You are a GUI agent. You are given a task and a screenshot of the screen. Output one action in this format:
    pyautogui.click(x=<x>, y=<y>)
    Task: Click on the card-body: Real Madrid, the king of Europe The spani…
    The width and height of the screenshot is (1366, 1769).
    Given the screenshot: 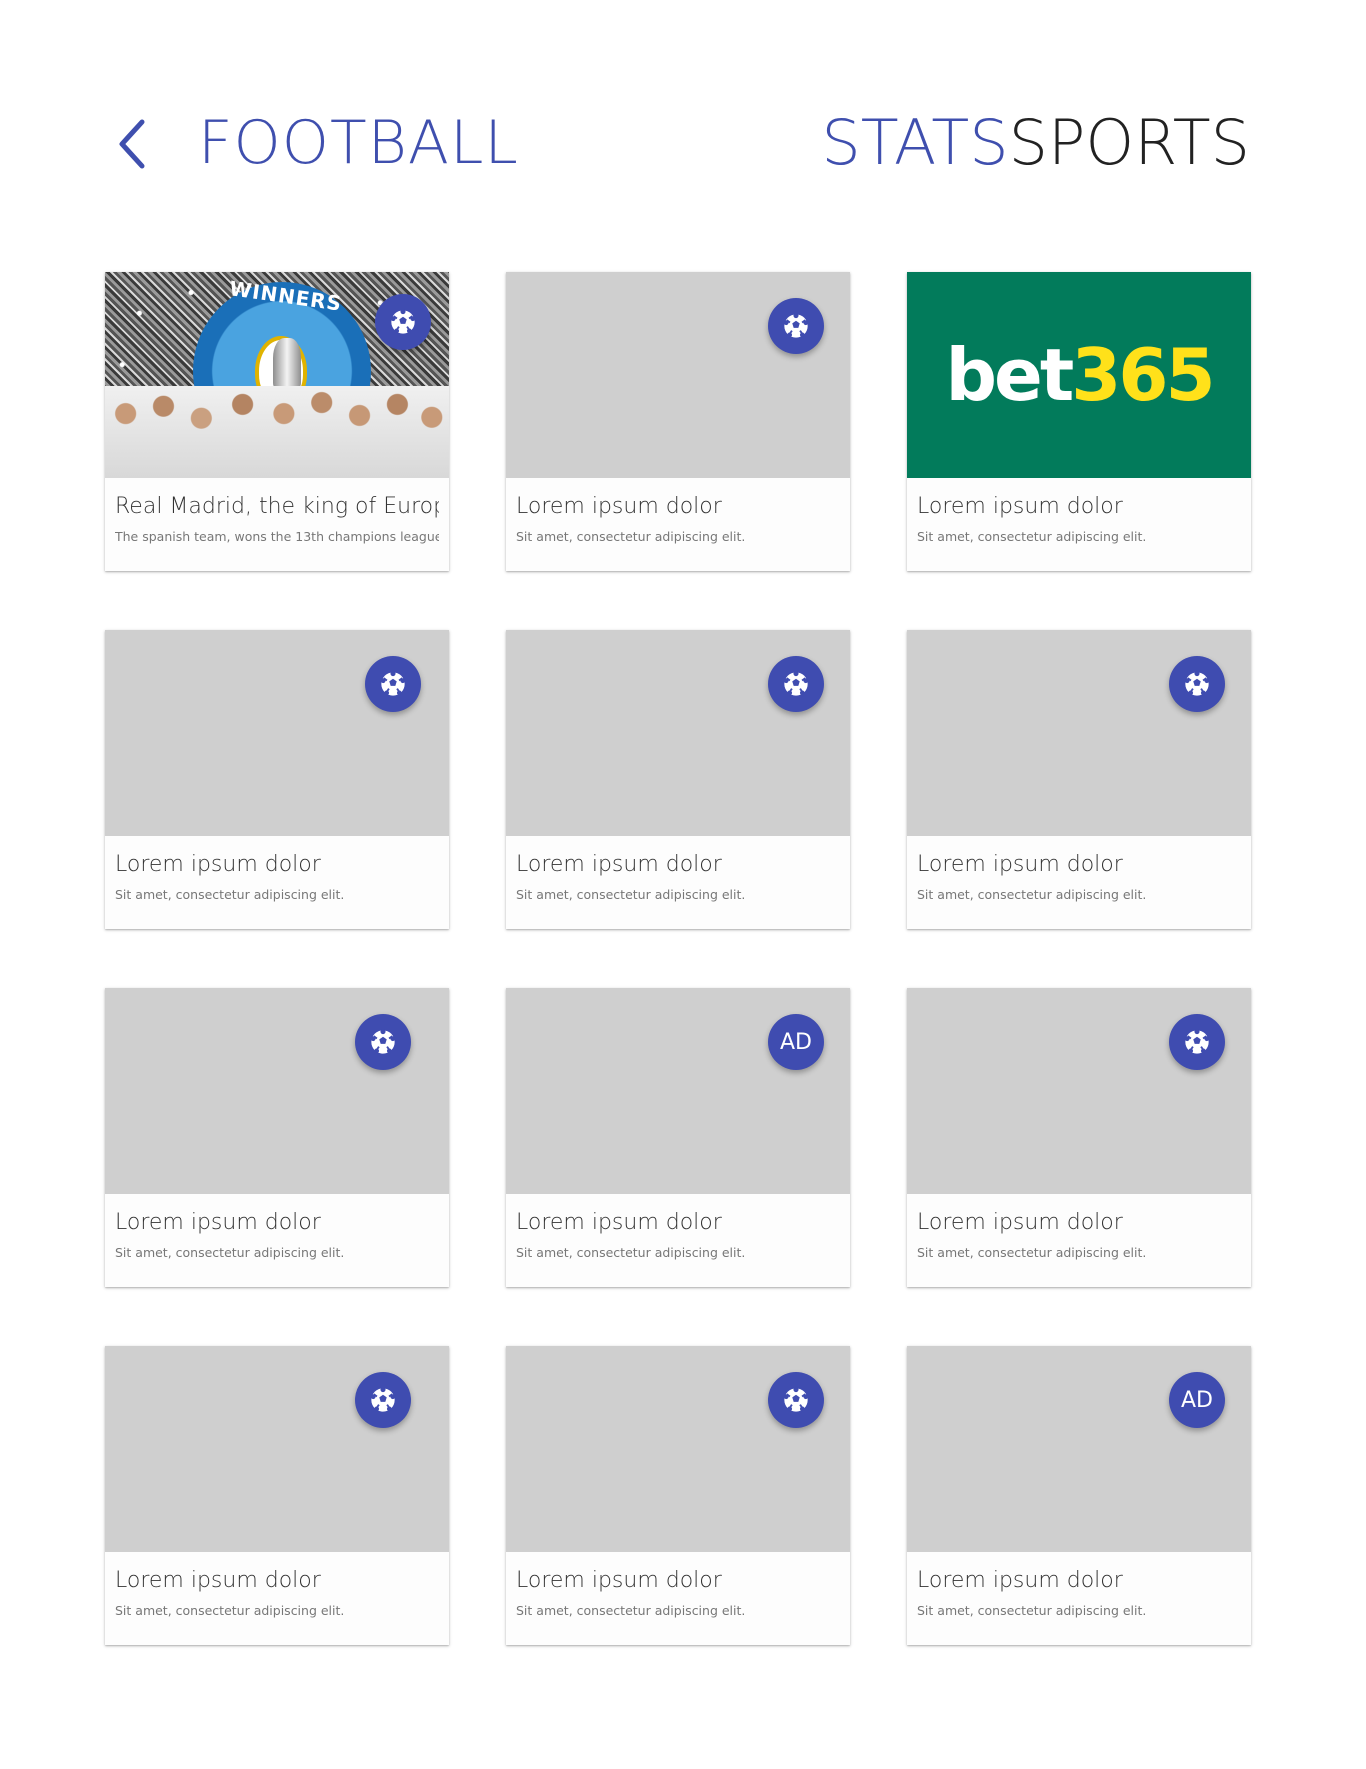 What is the action you would take?
    pyautogui.click(x=277, y=524)
    